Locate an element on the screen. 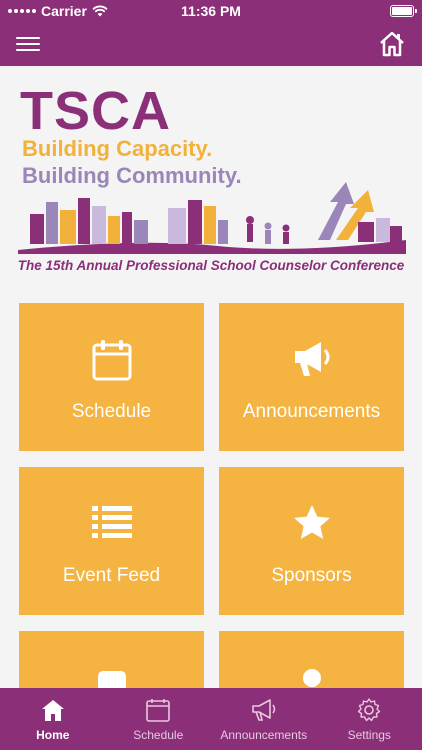 This screenshot has width=422, height=750. event-feed-tile: Event Feed is located at coordinates (111, 541).